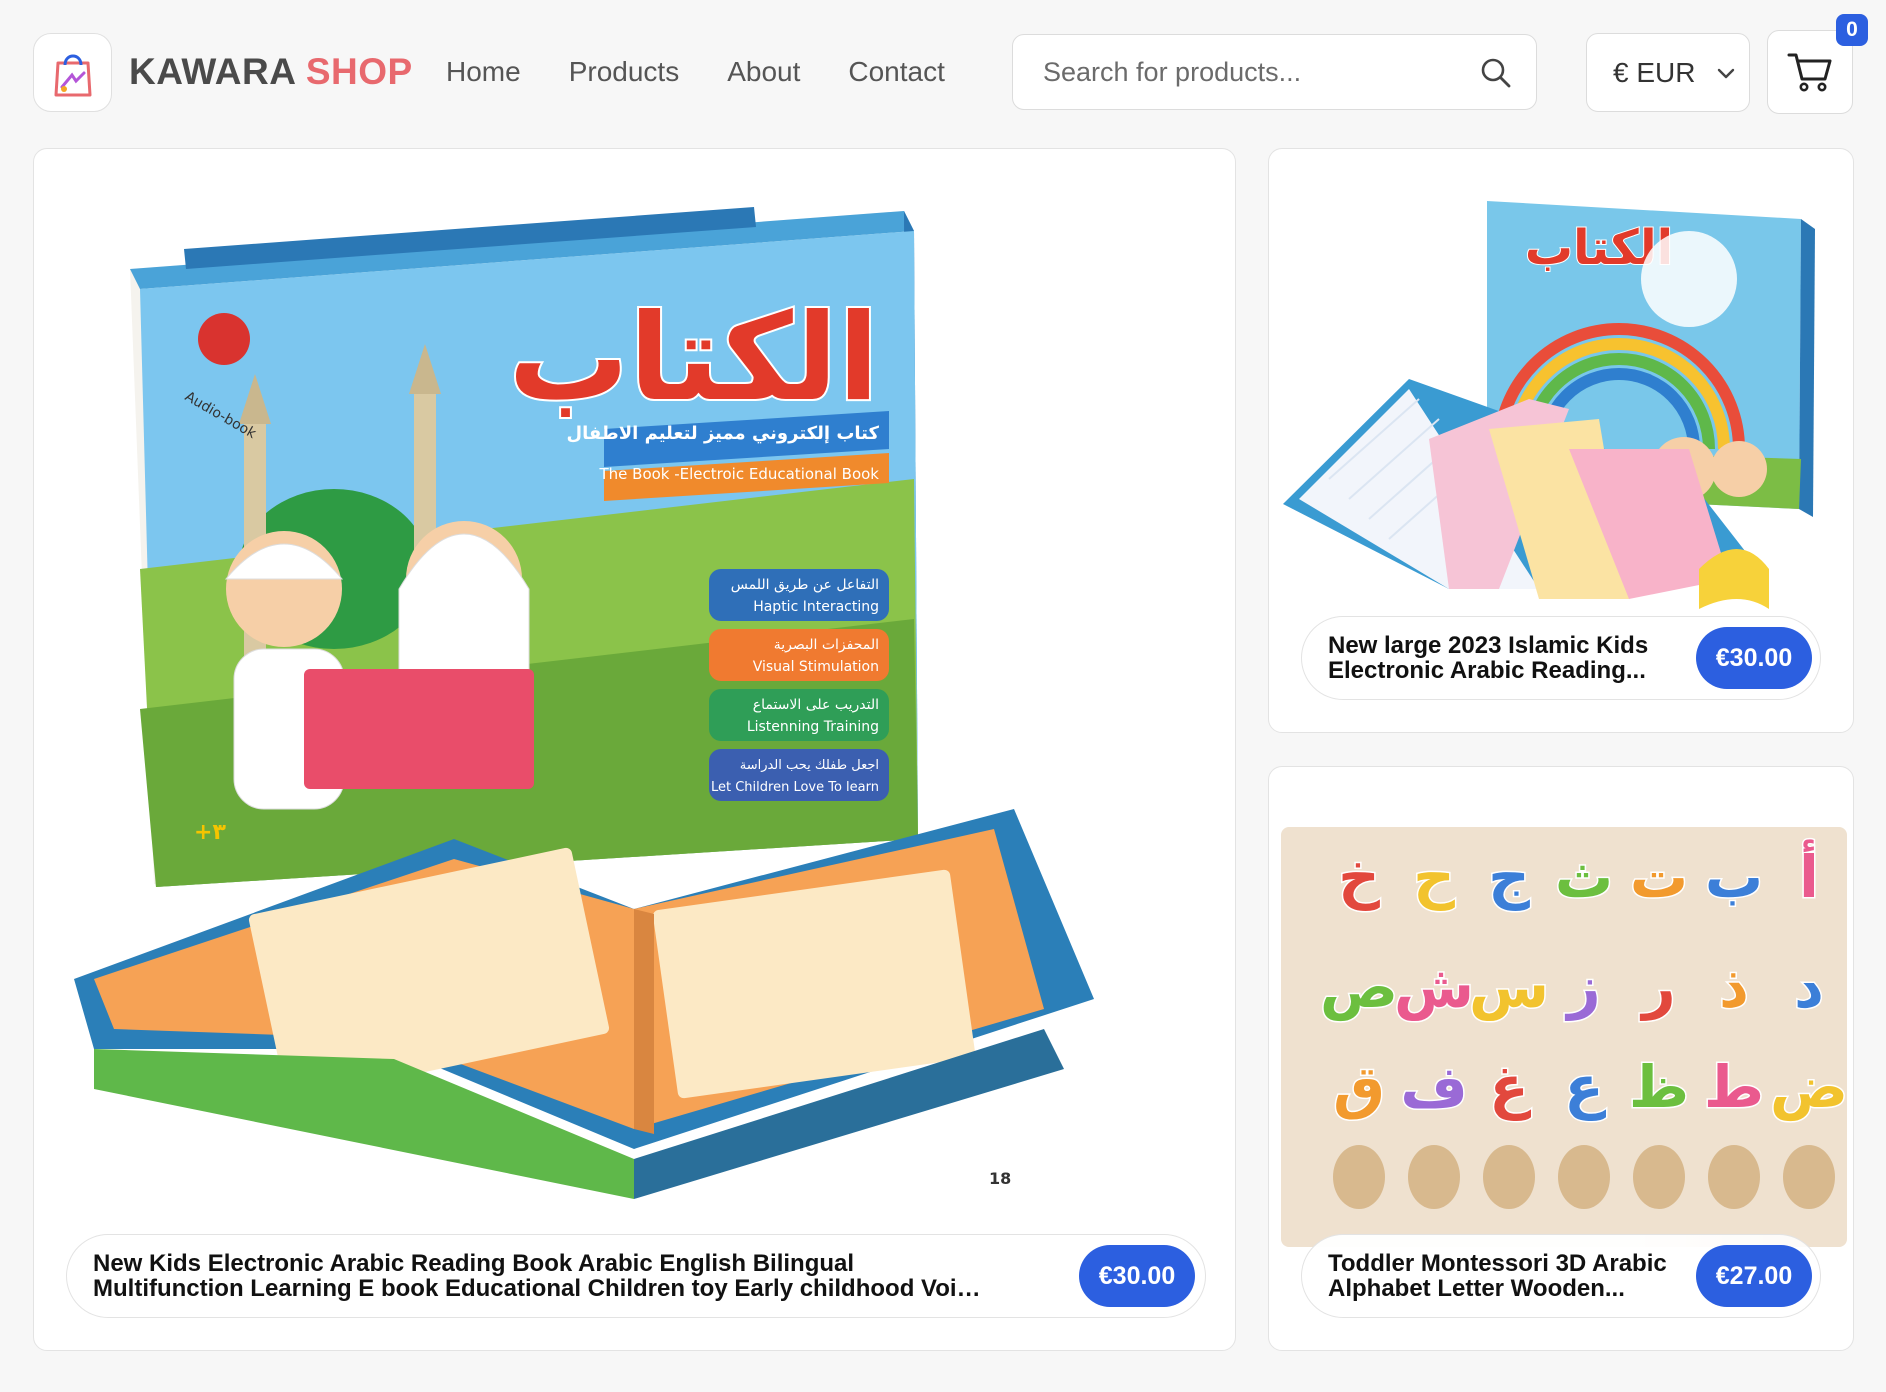 This screenshot has height=1392, width=1886. Describe the element at coordinates (1509, 987) in the screenshot. I see `letter-tile: س` at that location.